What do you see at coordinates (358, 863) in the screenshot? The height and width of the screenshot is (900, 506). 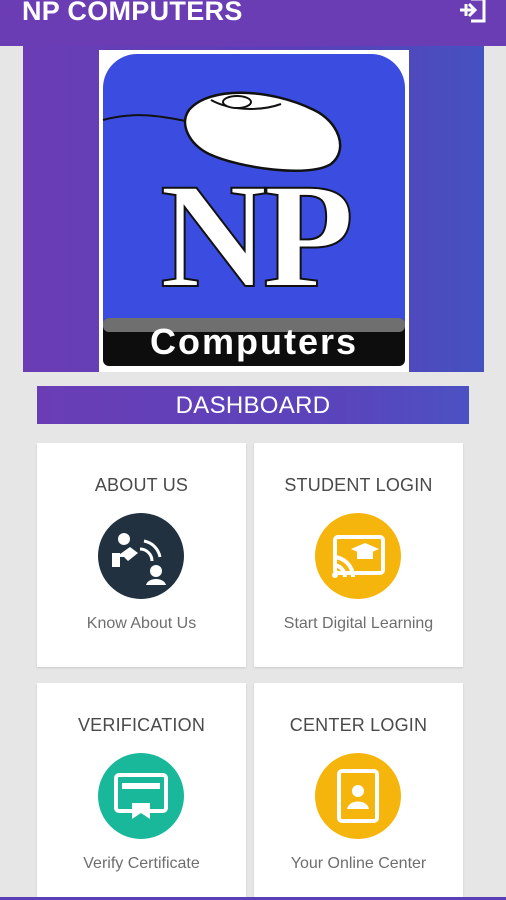 I see `card-subtitle: Your Online Center` at bounding box center [358, 863].